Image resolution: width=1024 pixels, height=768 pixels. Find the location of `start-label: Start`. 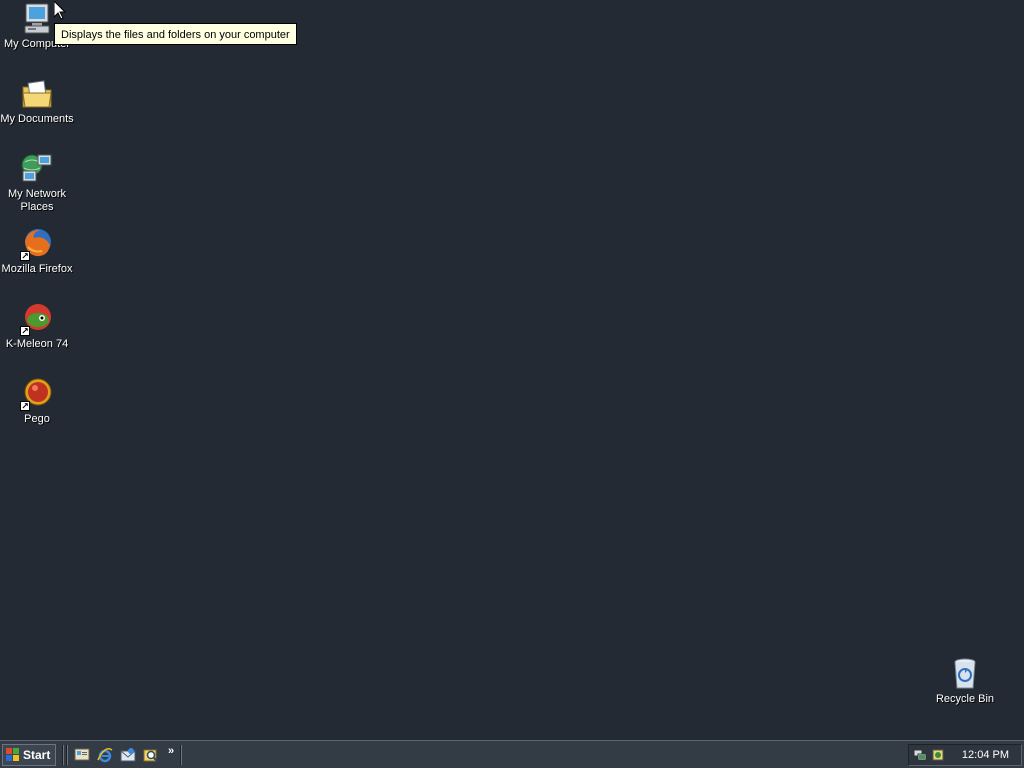

start-label: Start is located at coordinates (37, 755).